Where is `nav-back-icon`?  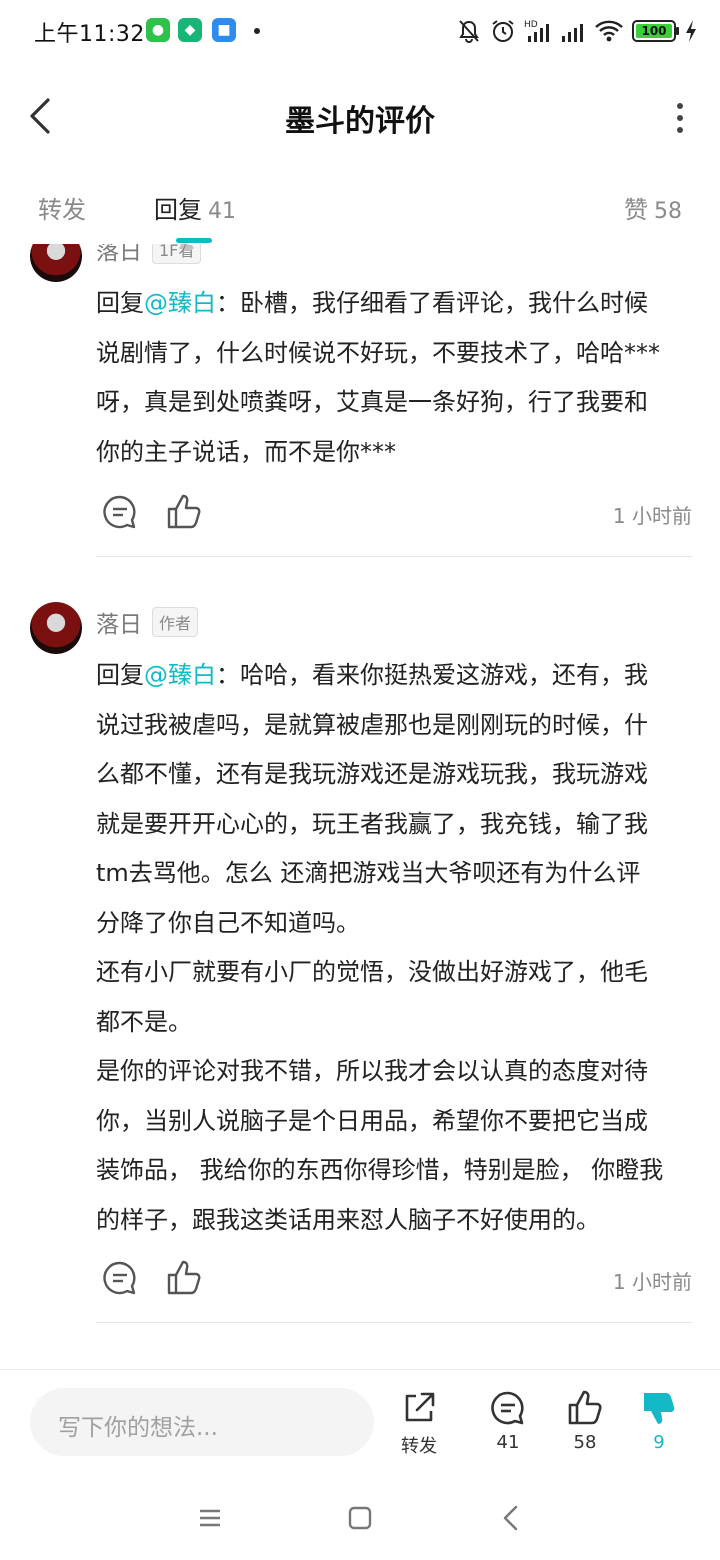
nav-back-icon is located at coordinates (512, 1518).